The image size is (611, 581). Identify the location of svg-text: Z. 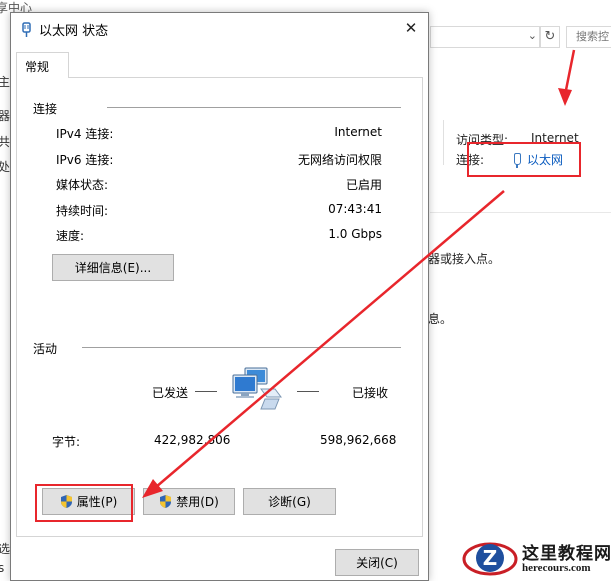
(490, 558).